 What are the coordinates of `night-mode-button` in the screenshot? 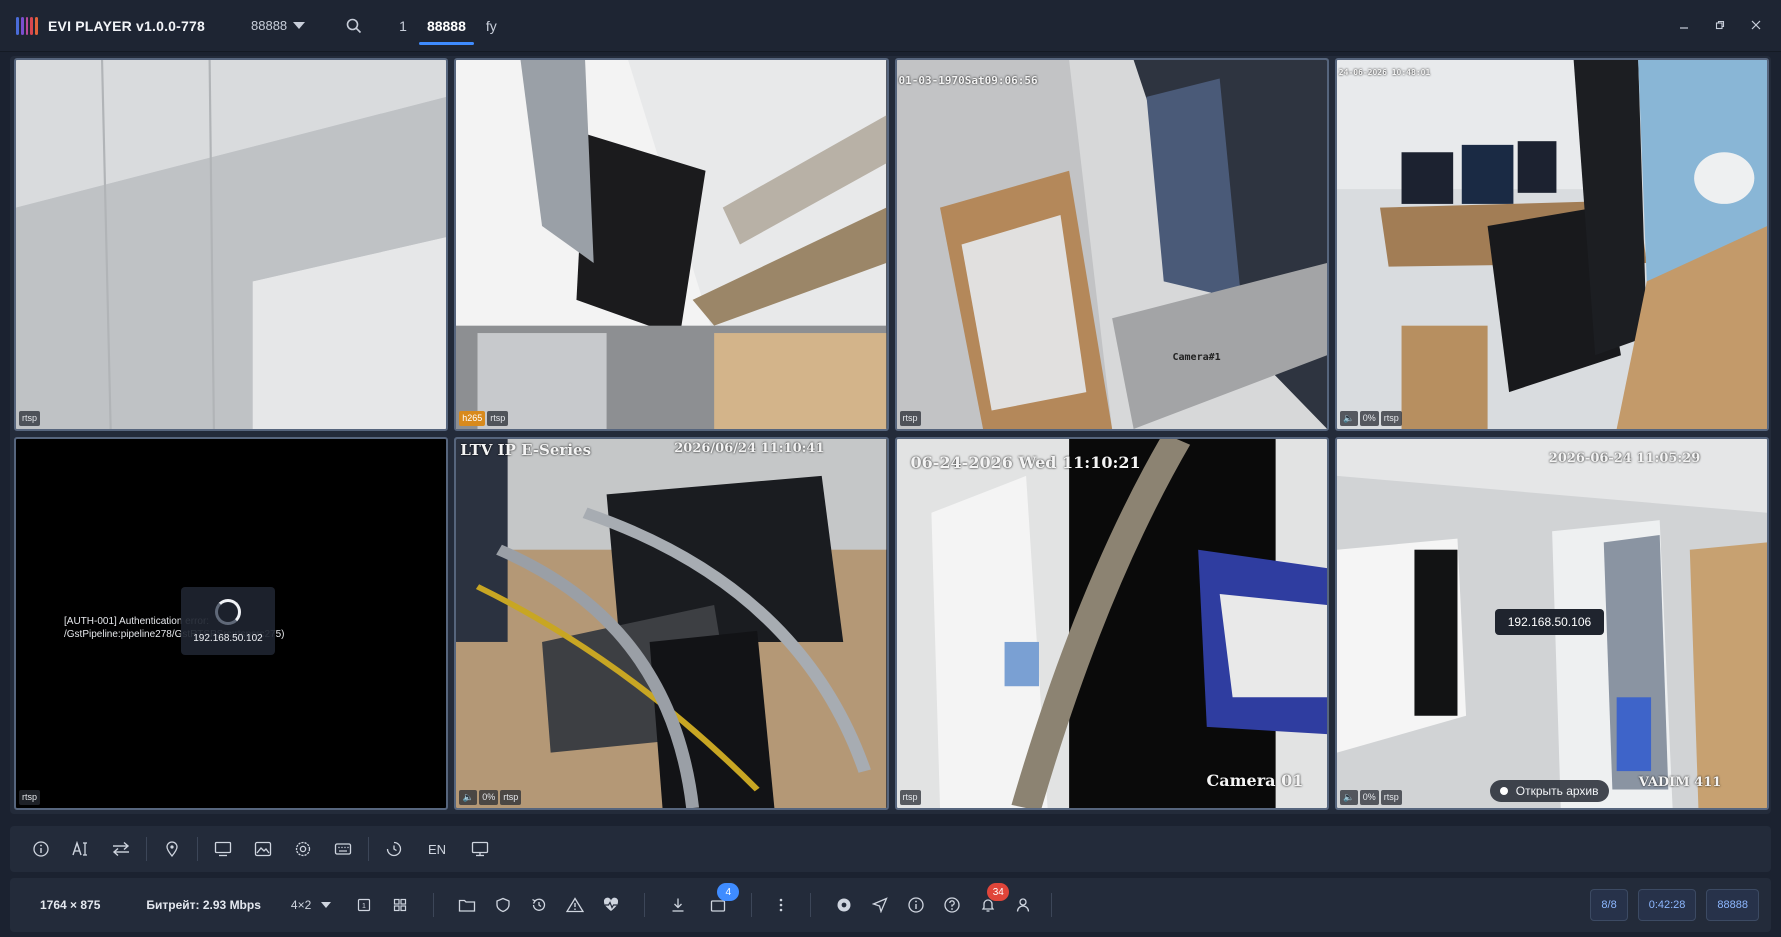 It's located at (394, 849).